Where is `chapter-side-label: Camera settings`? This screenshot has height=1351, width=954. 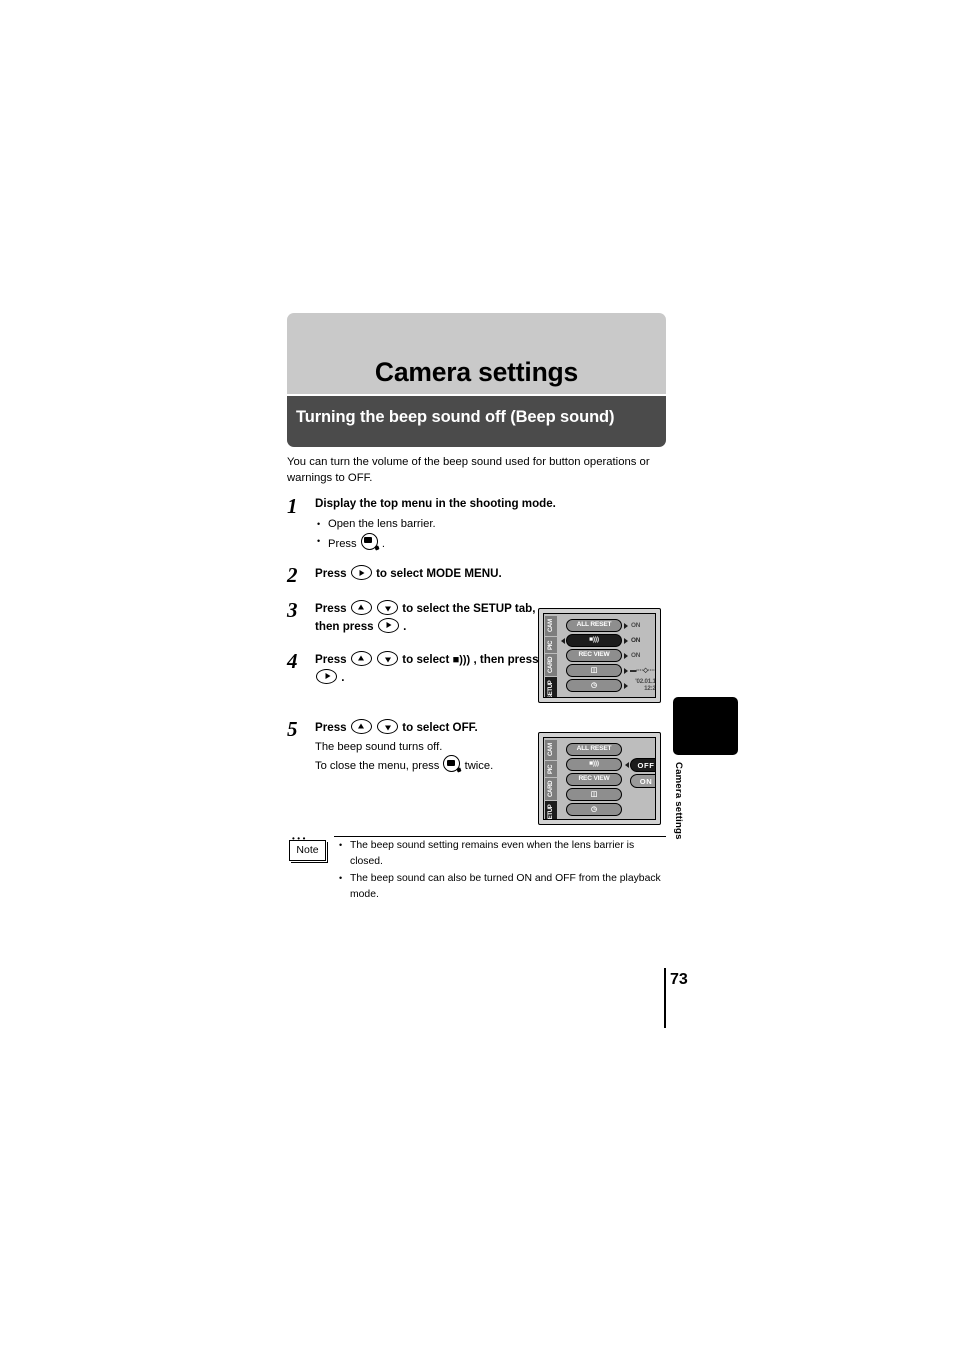
chapter-side-label: Camera settings is located at coordinates (678, 801).